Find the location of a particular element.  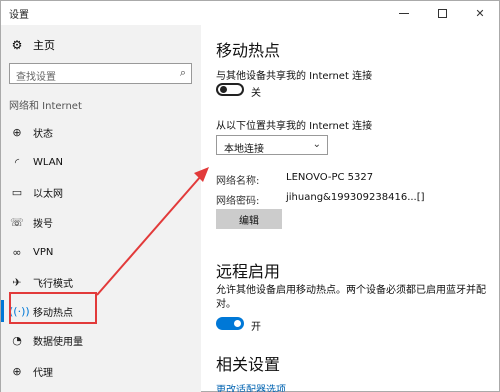

sidebar-item-label: VPN is located at coordinates (43, 252).